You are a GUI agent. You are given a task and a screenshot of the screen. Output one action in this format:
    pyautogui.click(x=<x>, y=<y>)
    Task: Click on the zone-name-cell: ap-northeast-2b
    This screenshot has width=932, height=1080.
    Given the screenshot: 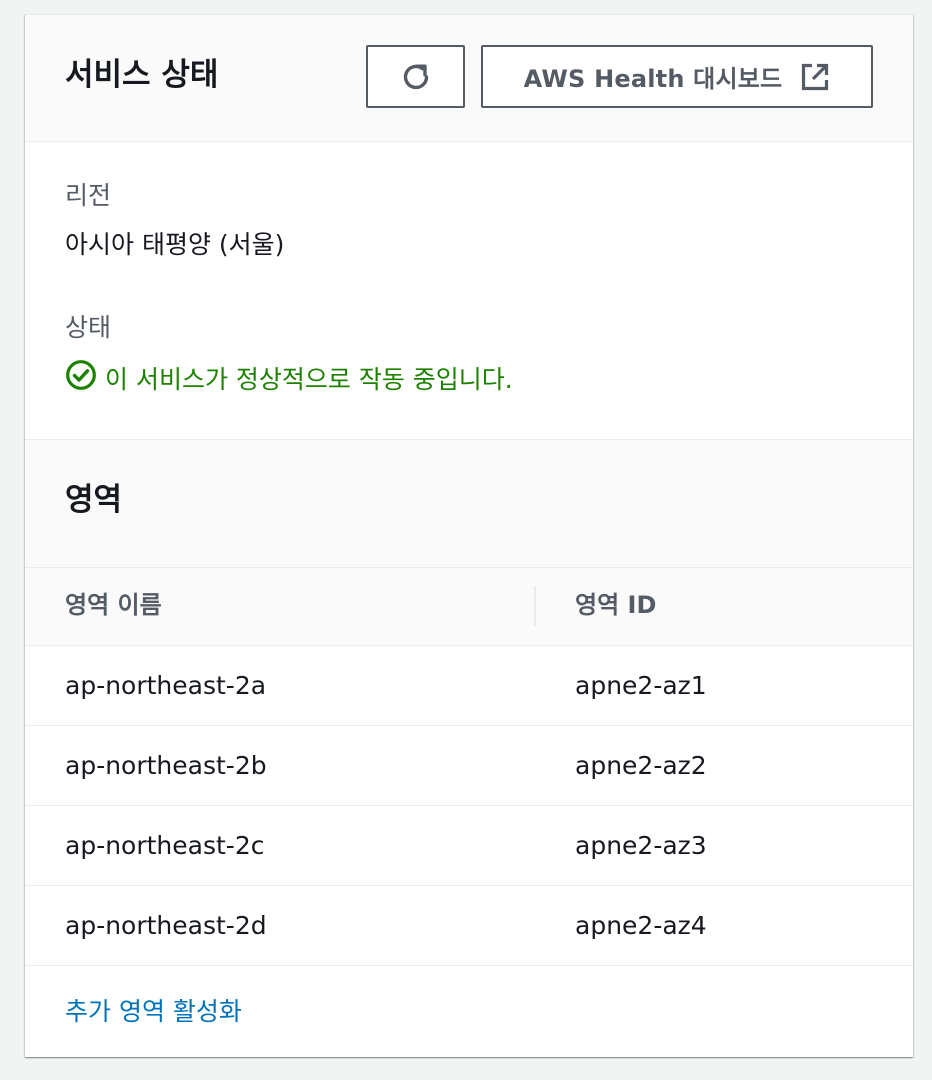 What is the action you would take?
    pyautogui.click(x=166, y=765)
    